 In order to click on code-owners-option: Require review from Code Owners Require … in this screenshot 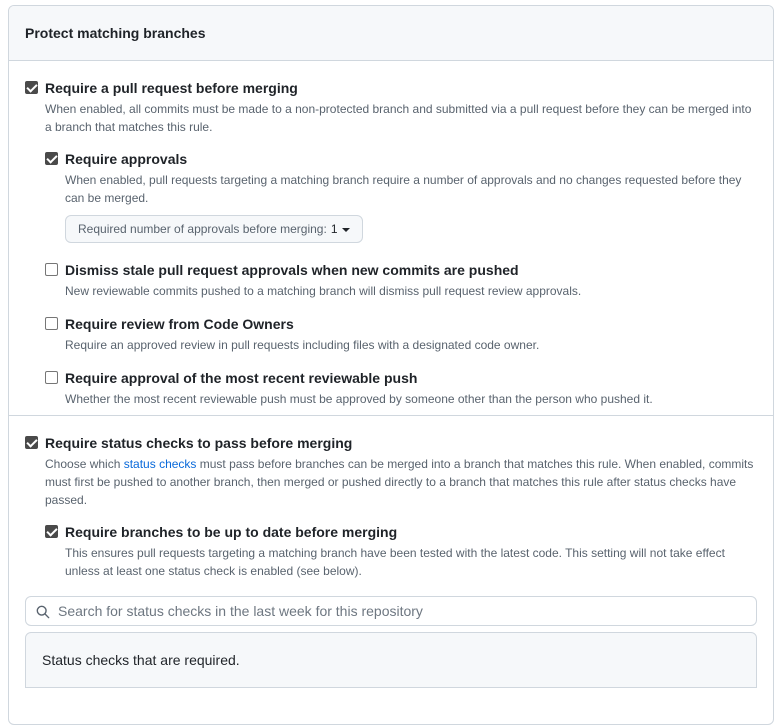, I will do `click(401, 334)`.